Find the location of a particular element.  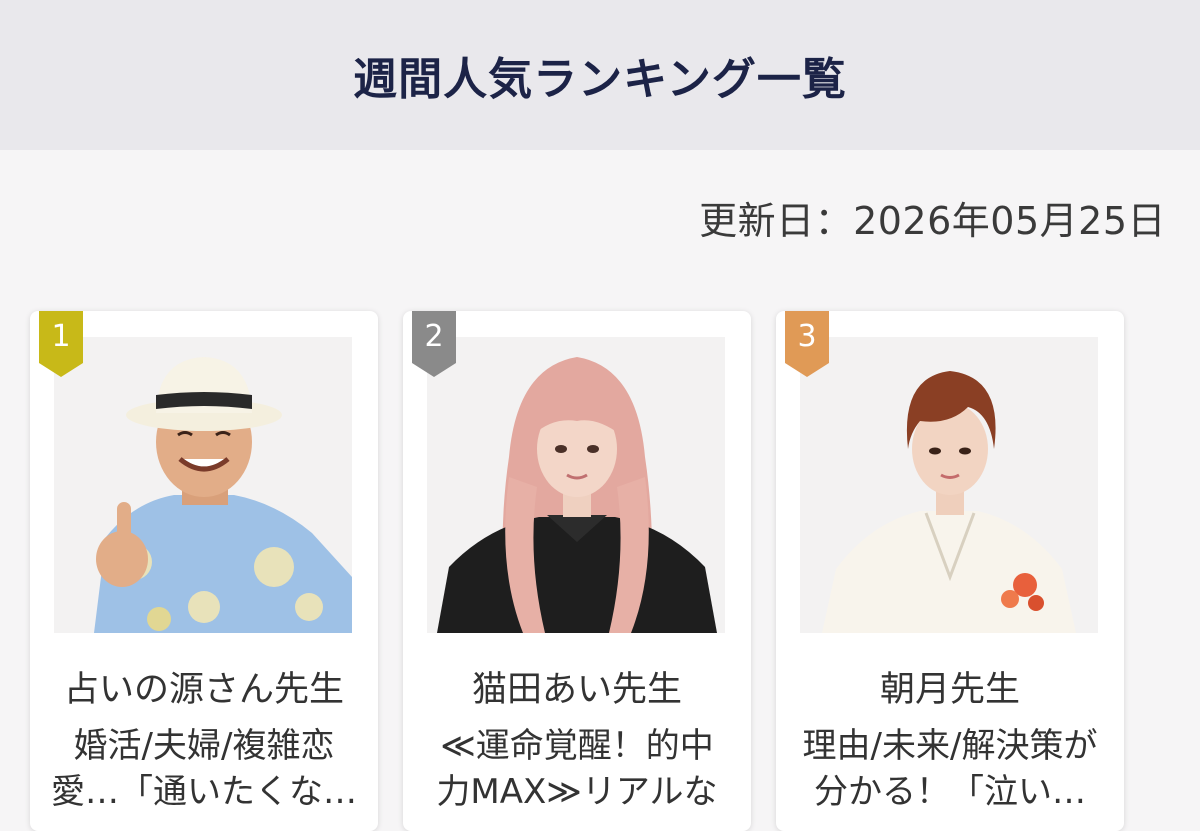

fortune-teller-photo-woman-kimono is located at coordinates (949, 485).